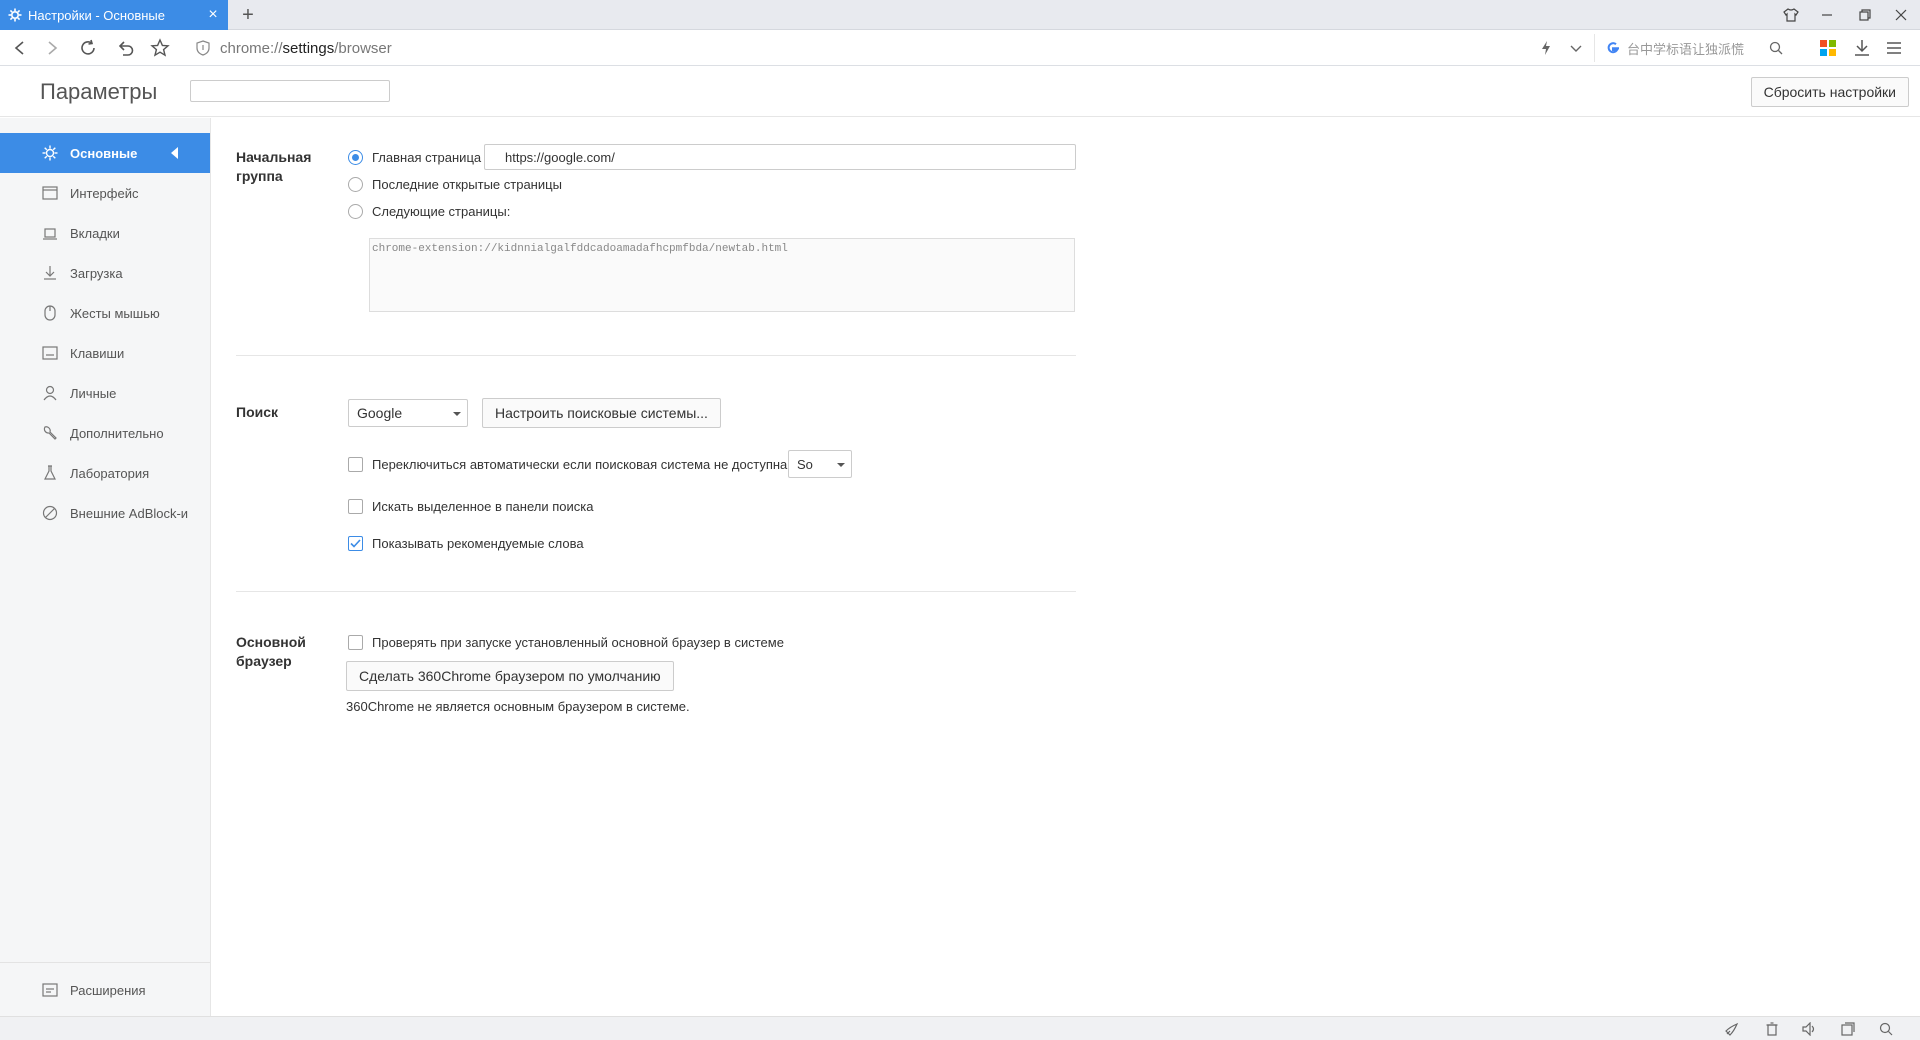  I want to click on sidebar-item-label: Дополнительно, so click(117, 433).